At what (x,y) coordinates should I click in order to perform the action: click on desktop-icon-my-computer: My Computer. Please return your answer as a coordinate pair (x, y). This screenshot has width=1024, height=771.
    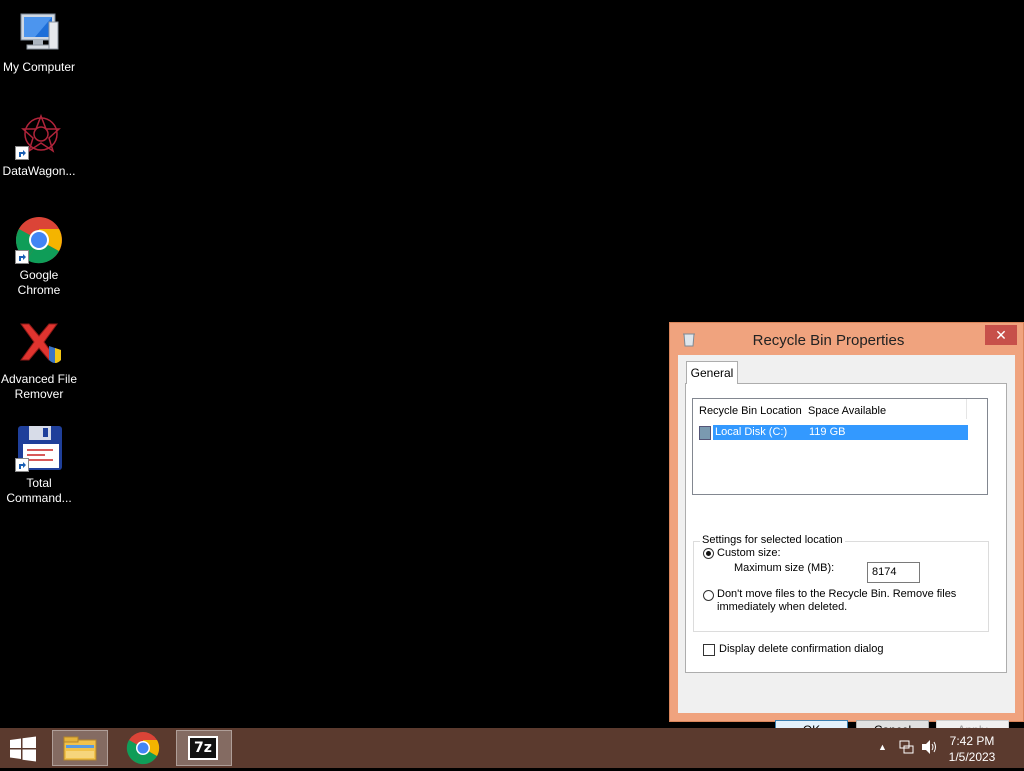
    Looking at the image, I should click on (39, 41).